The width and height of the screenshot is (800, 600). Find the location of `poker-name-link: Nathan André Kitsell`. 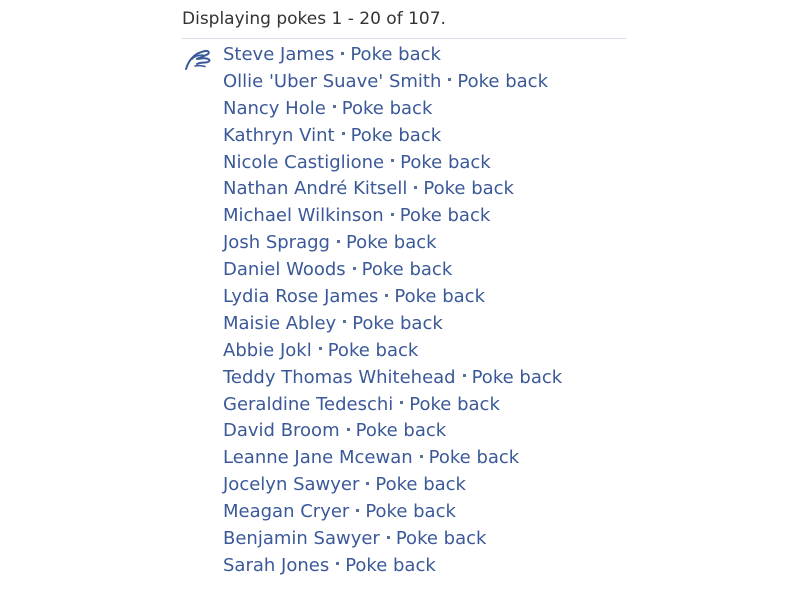

poker-name-link: Nathan André Kitsell is located at coordinates (315, 188).